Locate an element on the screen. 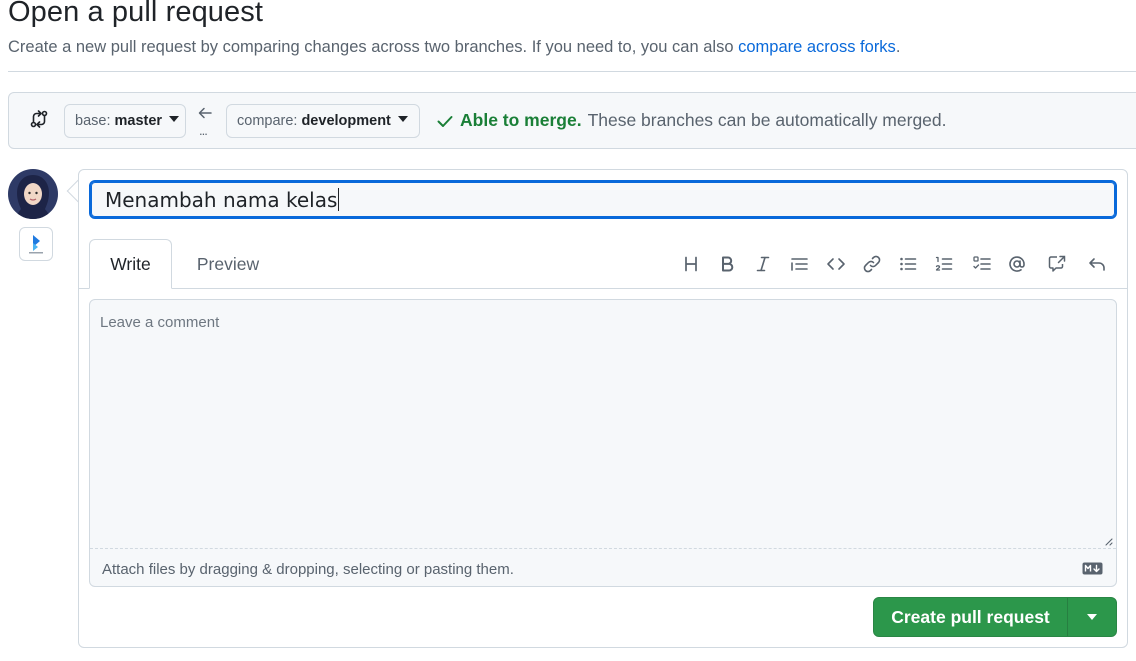 This screenshot has height=661, width=1136. create-pull-request-button-group: Create pull request is located at coordinates (995, 617).